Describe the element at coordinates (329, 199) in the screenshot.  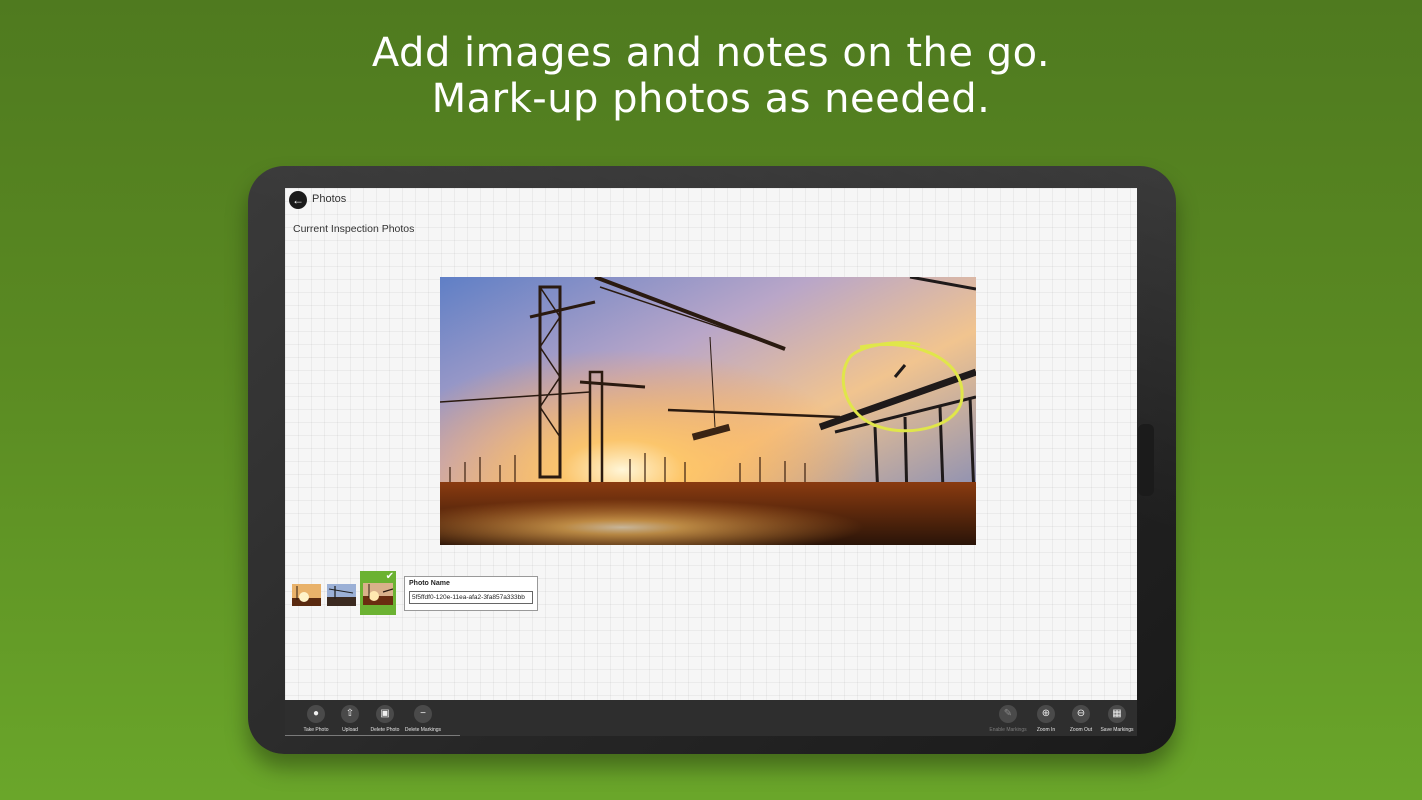
I see `page-title: Photos` at that location.